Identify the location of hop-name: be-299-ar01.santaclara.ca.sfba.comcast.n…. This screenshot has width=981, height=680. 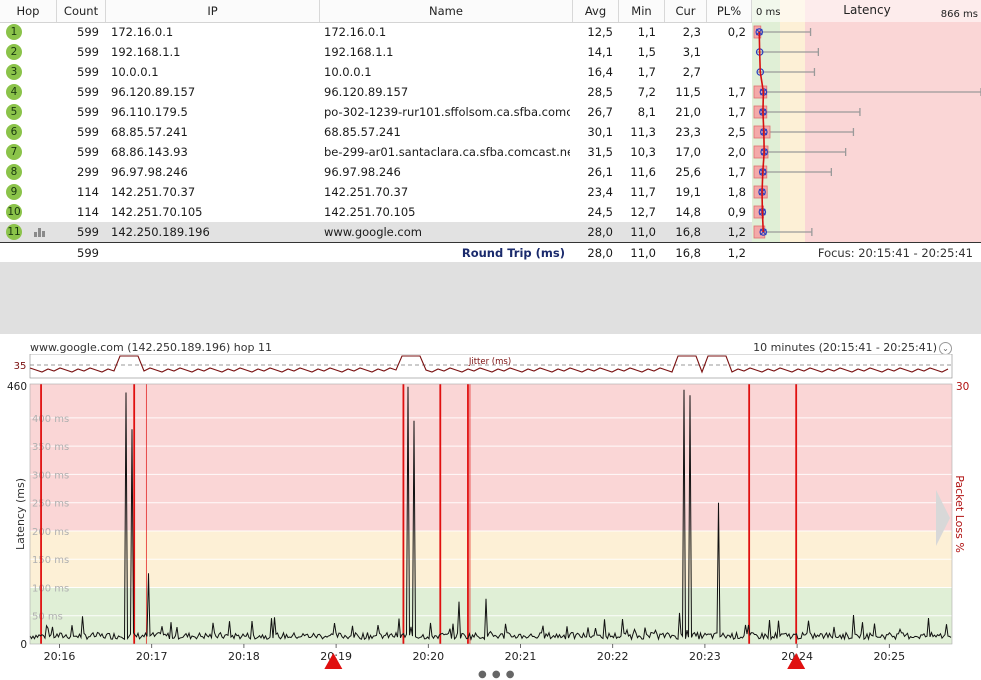
(447, 152).